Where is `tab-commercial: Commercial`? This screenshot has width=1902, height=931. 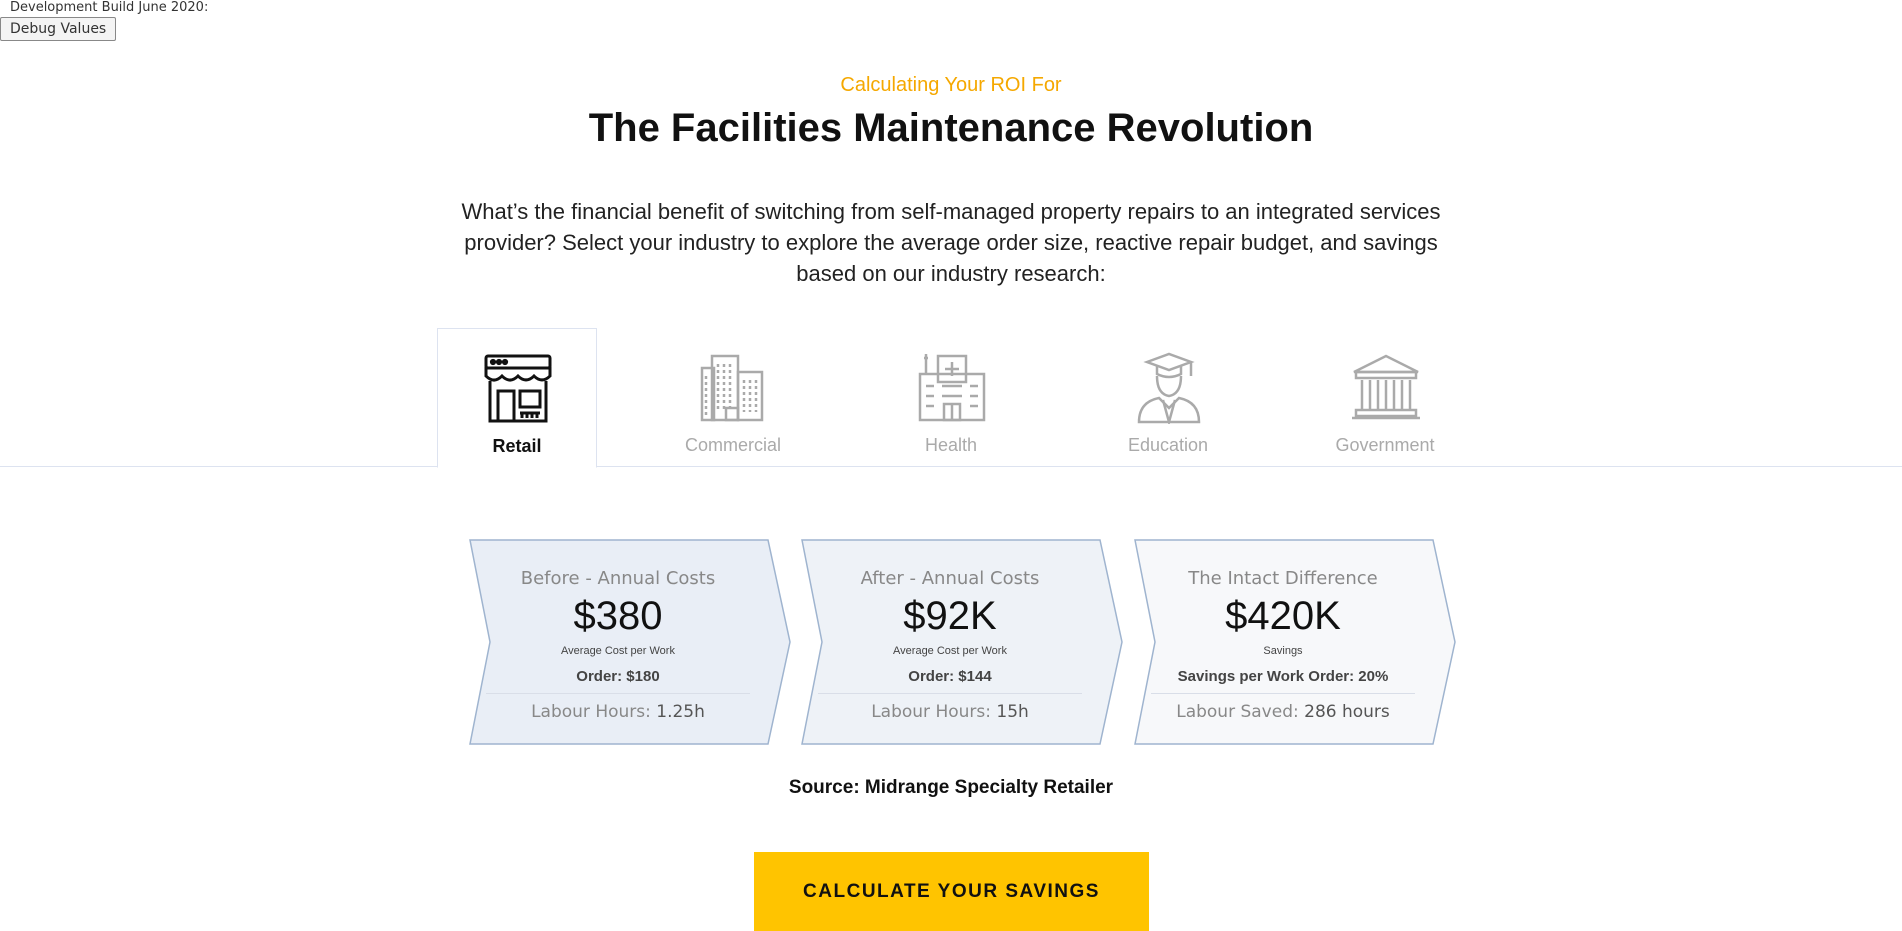 tab-commercial: Commercial is located at coordinates (733, 397).